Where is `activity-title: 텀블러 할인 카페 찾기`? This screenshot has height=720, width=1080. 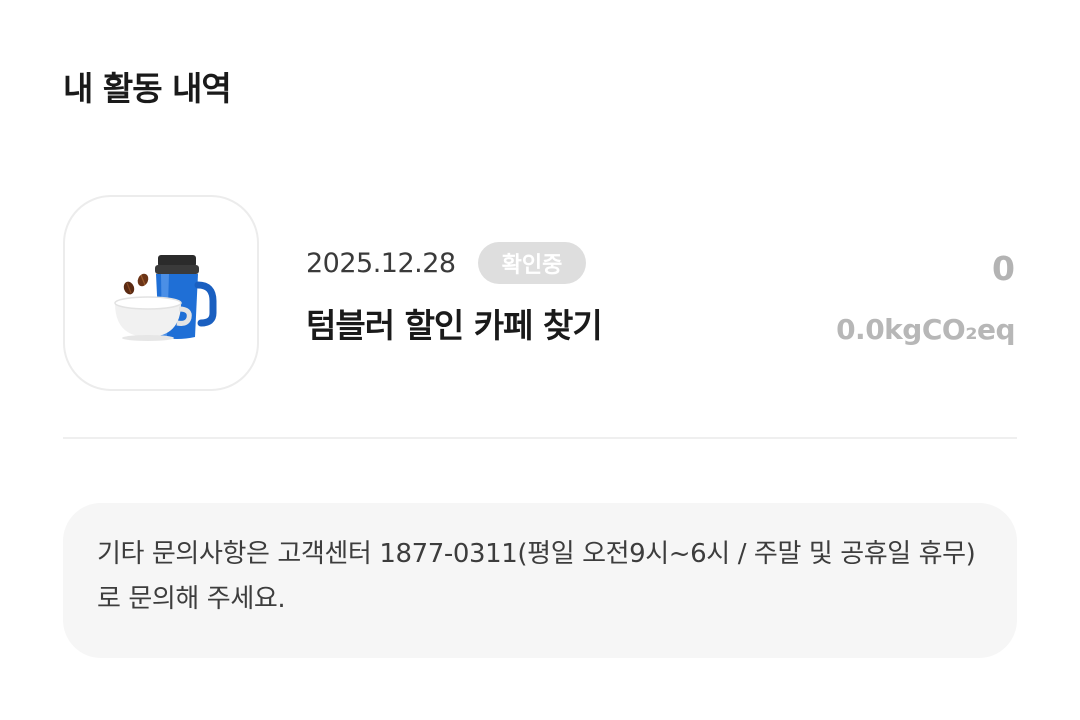 activity-title: 텀블러 할인 카페 찾기 is located at coordinates (454, 325).